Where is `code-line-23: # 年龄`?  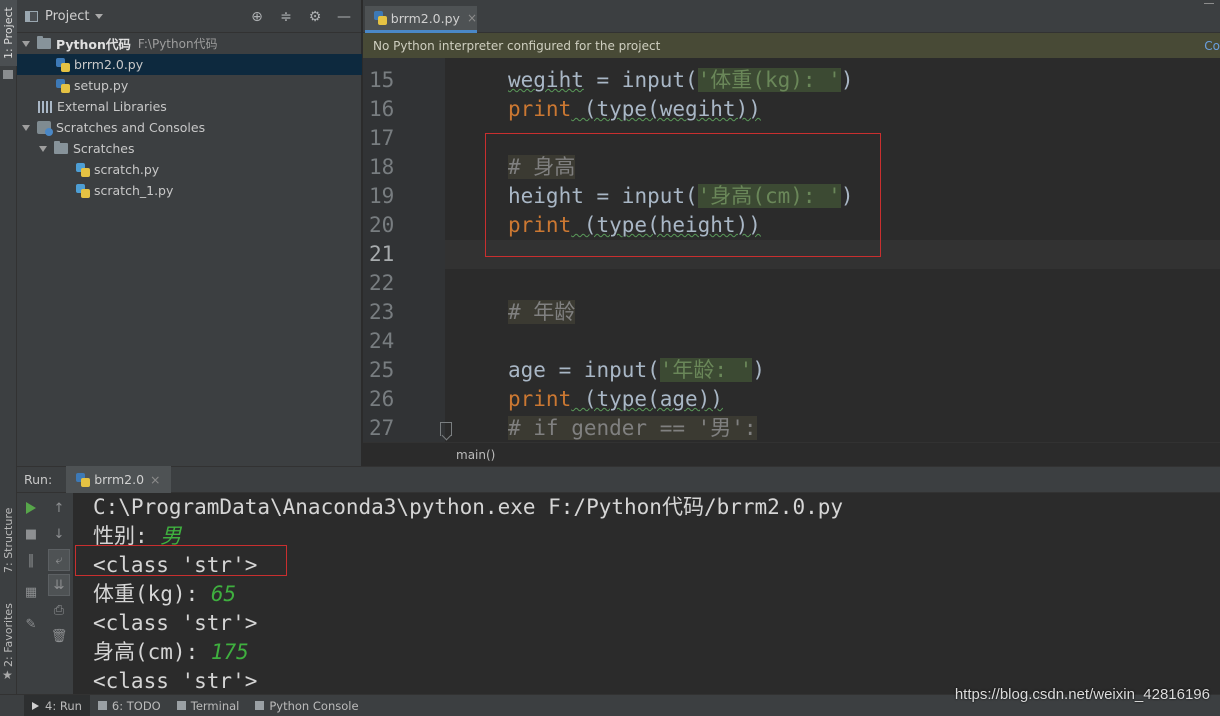 code-line-23: # 年龄 is located at coordinates (542, 312).